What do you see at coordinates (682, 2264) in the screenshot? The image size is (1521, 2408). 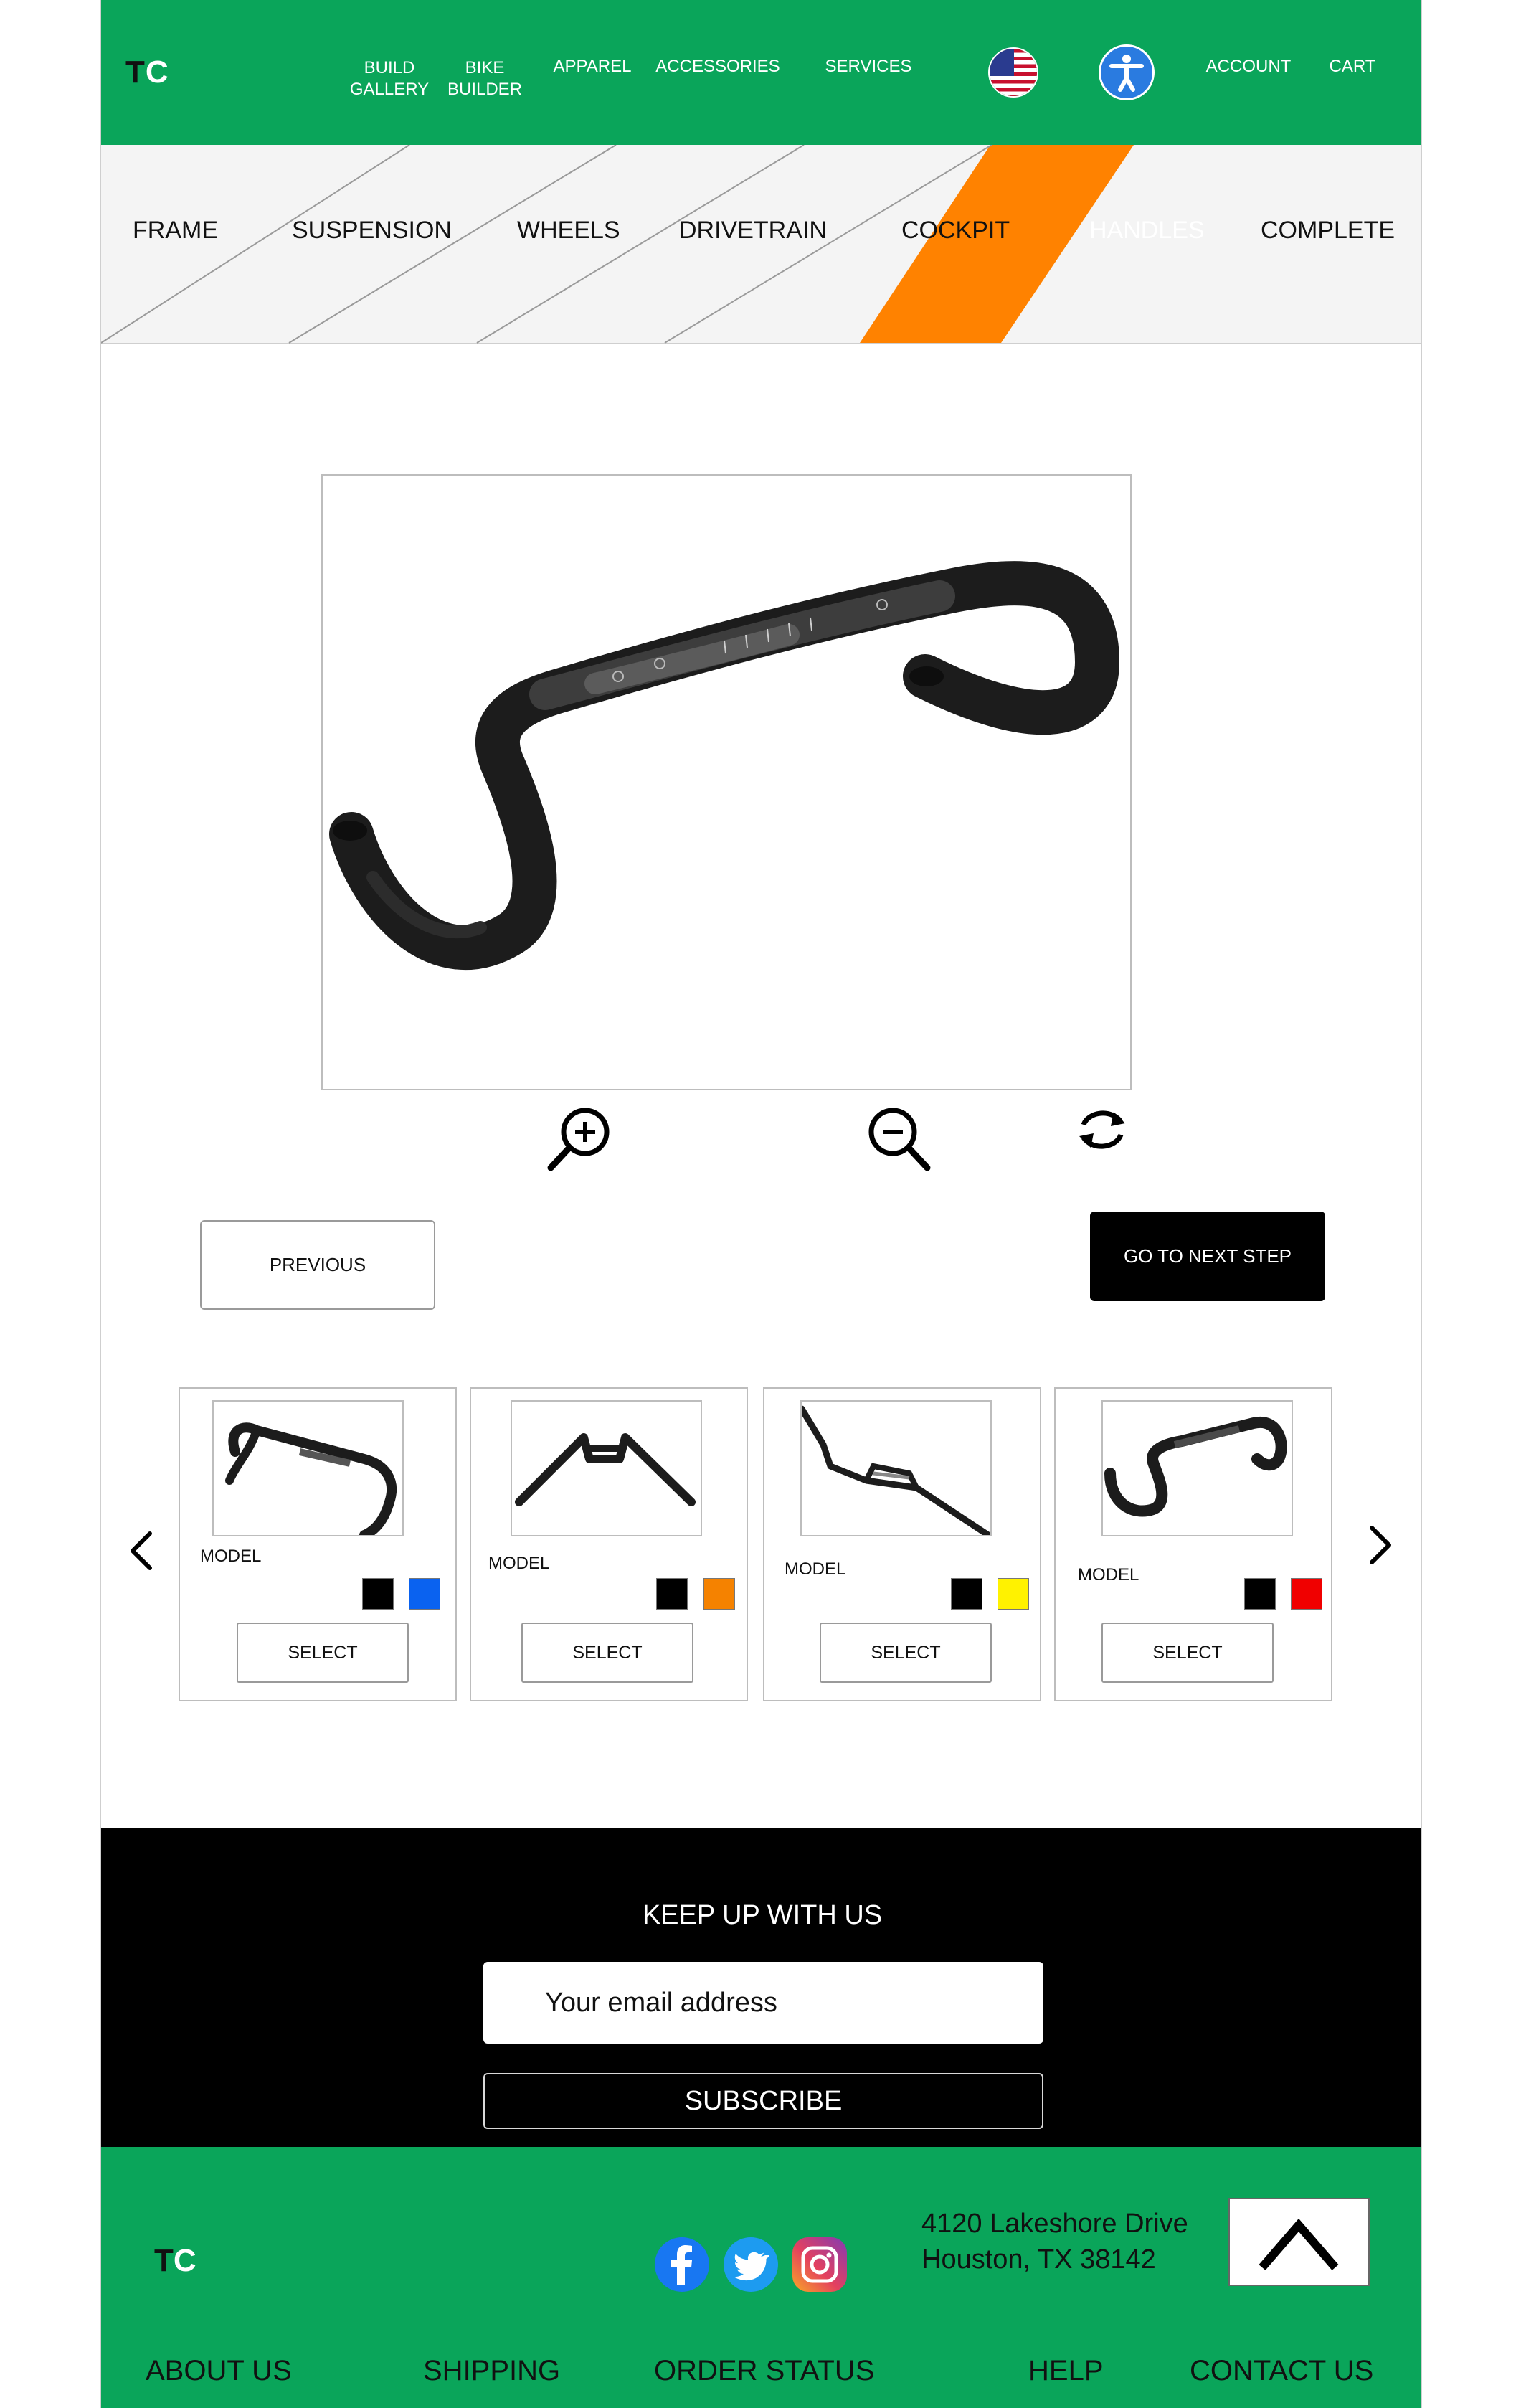 I see `facebook-icon` at bounding box center [682, 2264].